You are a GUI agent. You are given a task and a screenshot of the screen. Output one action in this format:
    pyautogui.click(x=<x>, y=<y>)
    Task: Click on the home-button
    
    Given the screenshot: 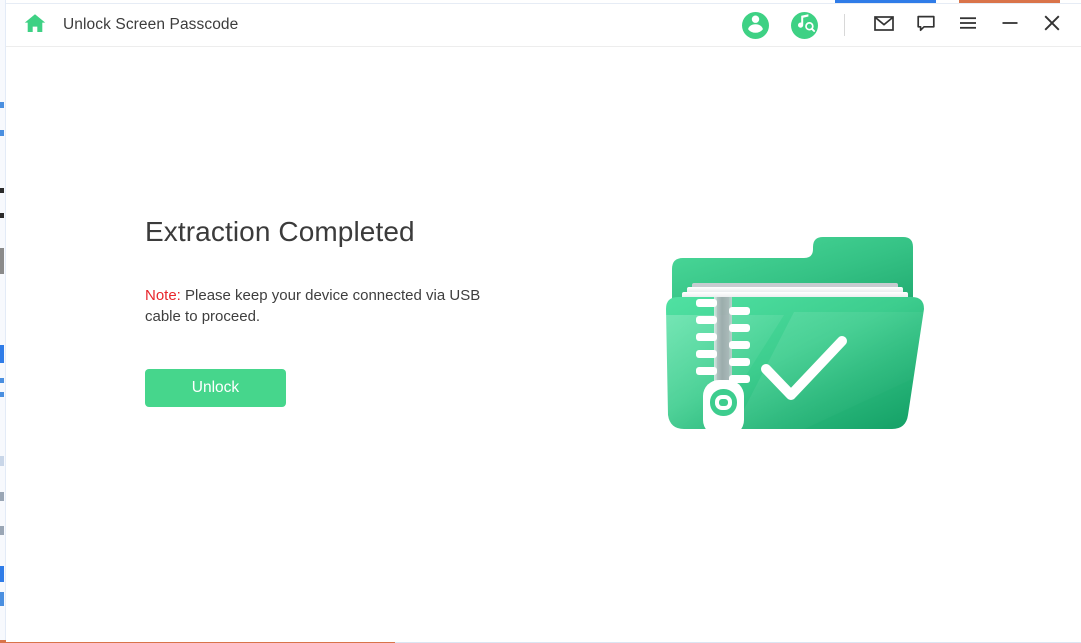 What is the action you would take?
    pyautogui.click(x=35, y=25)
    